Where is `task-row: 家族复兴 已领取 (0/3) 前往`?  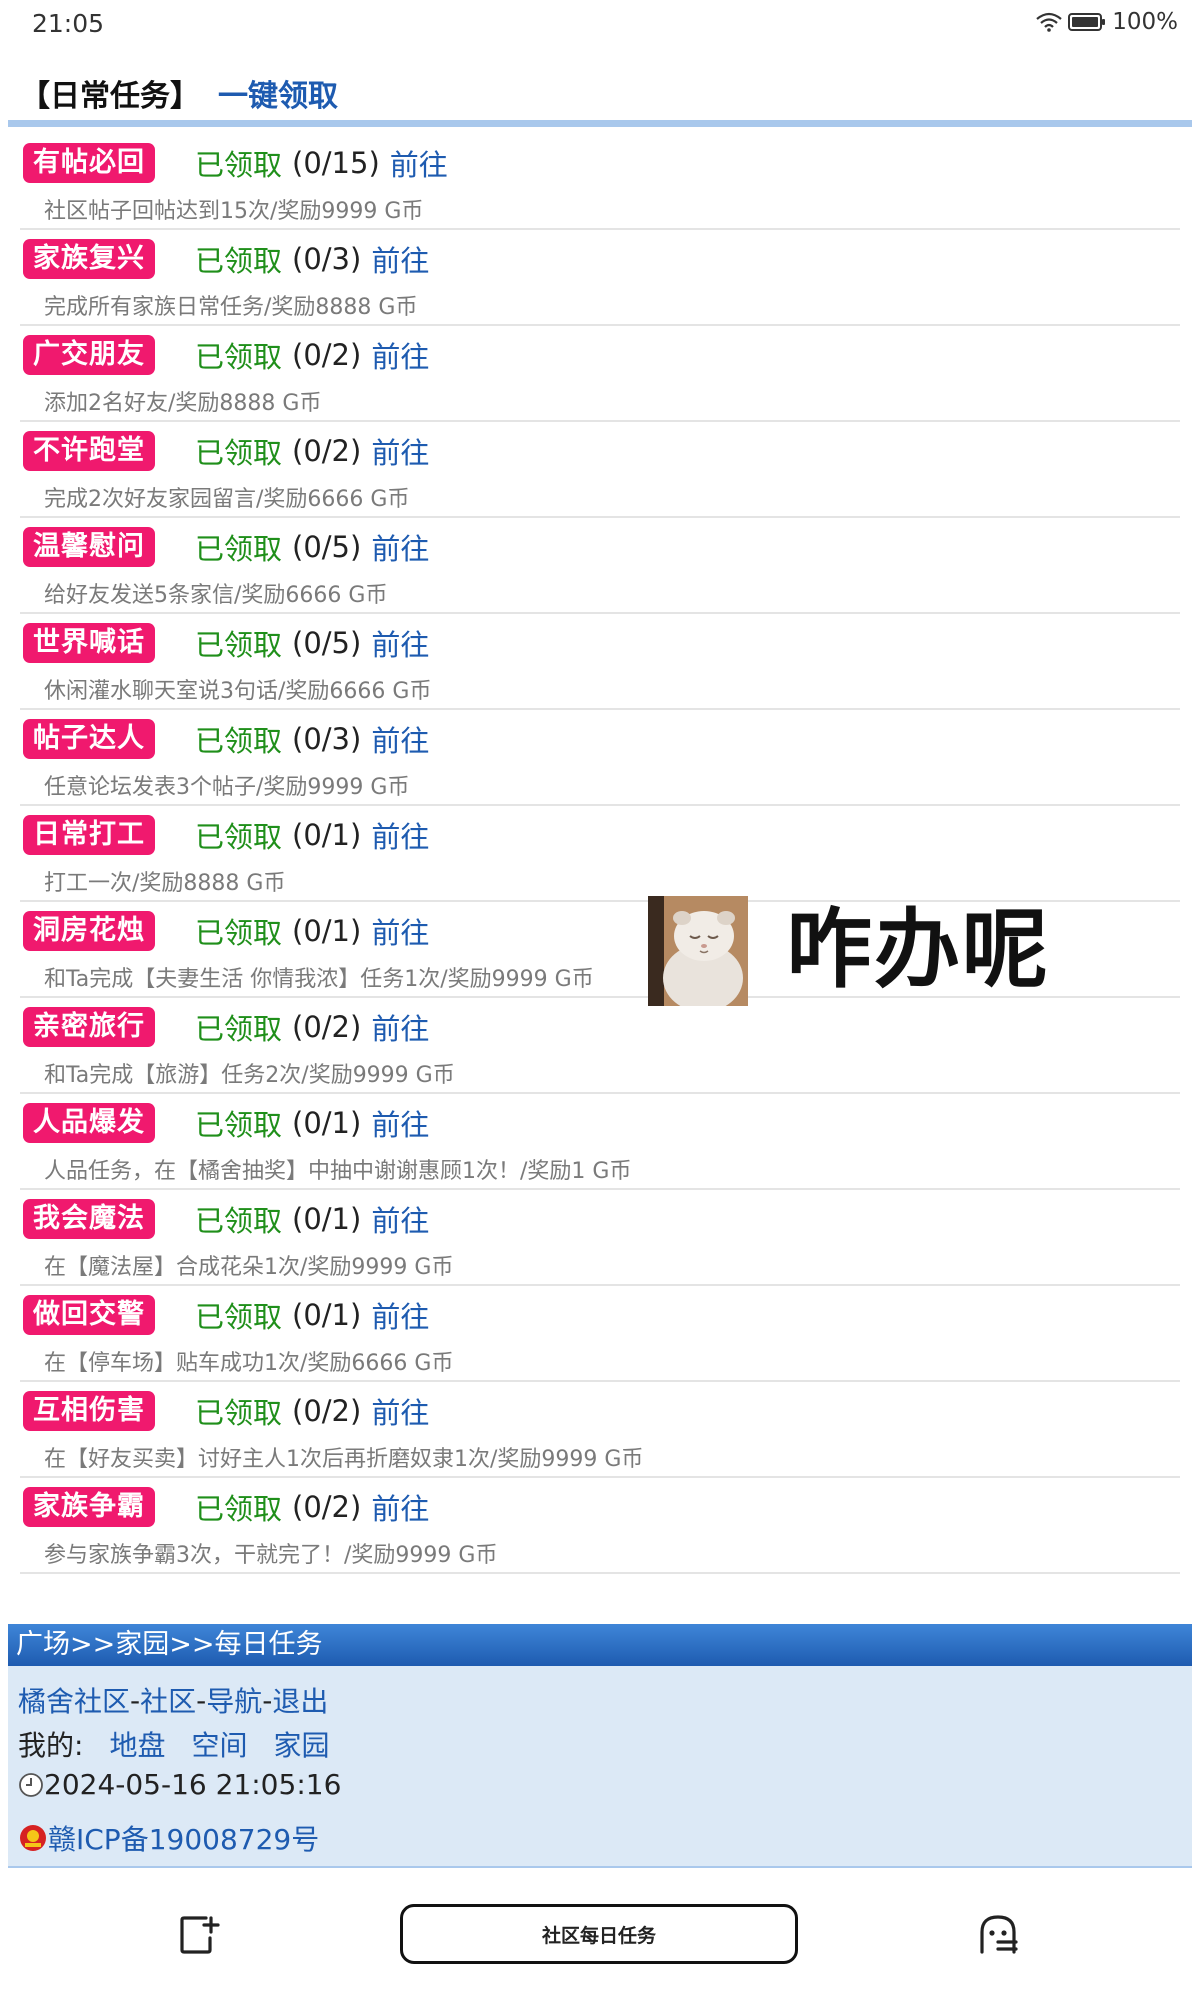 task-row: 家族复兴 已领取 (0/3) 前往 is located at coordinates (226, 259).